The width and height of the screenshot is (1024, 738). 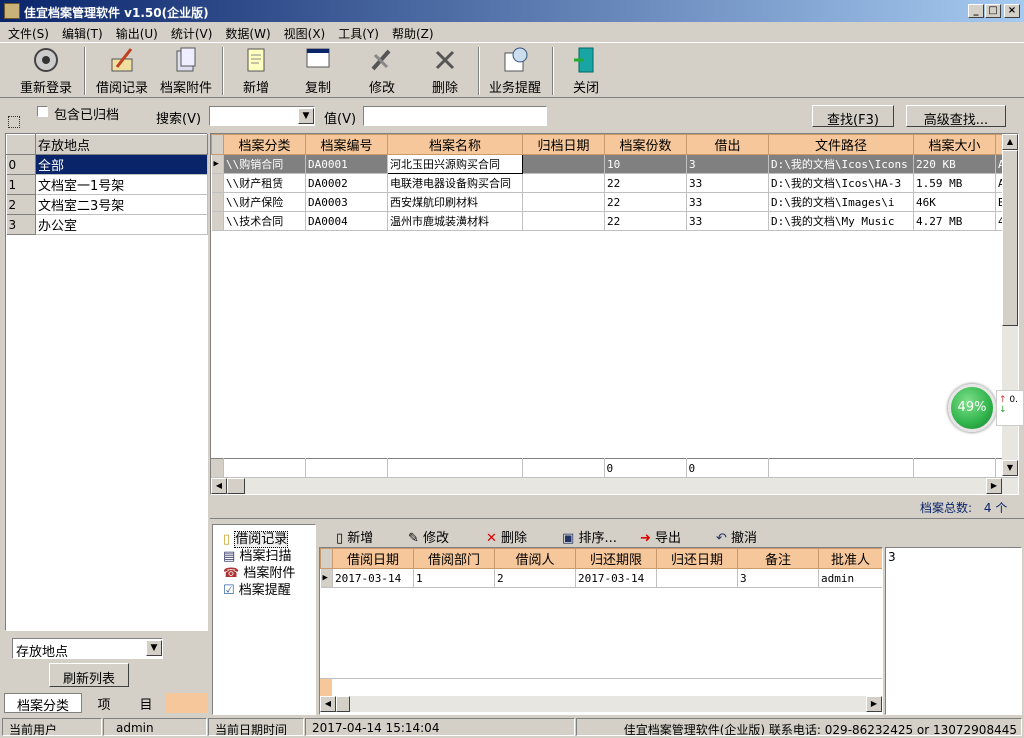 I want to click on search-value-input, so click(x=455, y=116).